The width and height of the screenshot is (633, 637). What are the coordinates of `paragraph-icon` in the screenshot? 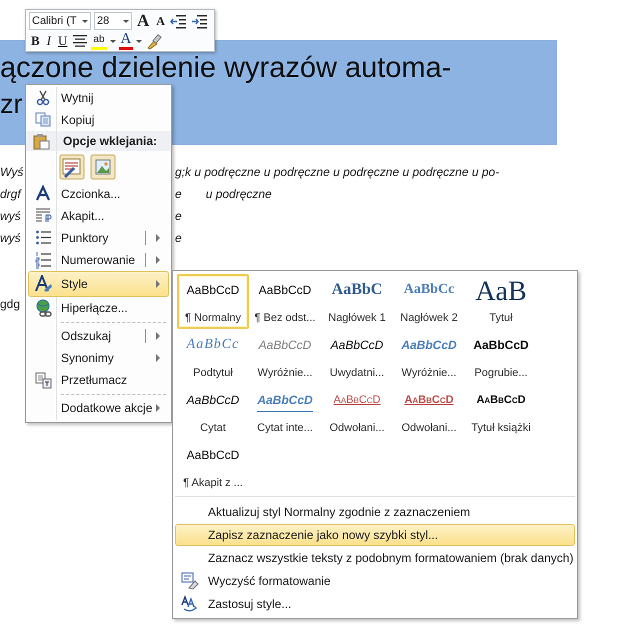 It's located at (43, 216).